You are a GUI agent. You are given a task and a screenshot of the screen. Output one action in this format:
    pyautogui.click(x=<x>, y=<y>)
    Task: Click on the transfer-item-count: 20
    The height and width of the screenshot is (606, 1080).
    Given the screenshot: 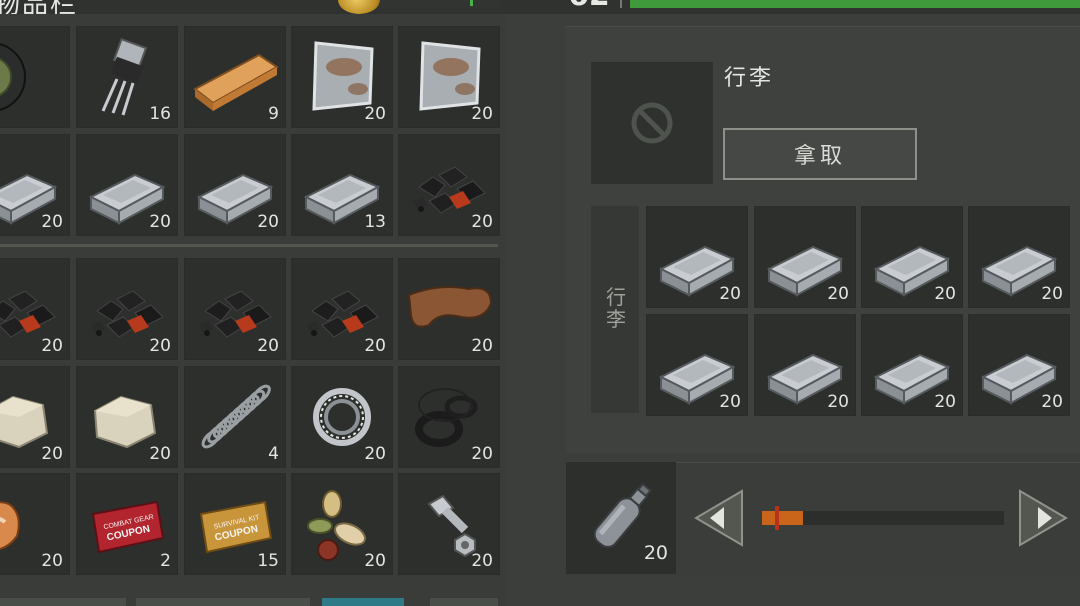 What is the action you would take?
    pyautogui.click(x=655, y=553)
    